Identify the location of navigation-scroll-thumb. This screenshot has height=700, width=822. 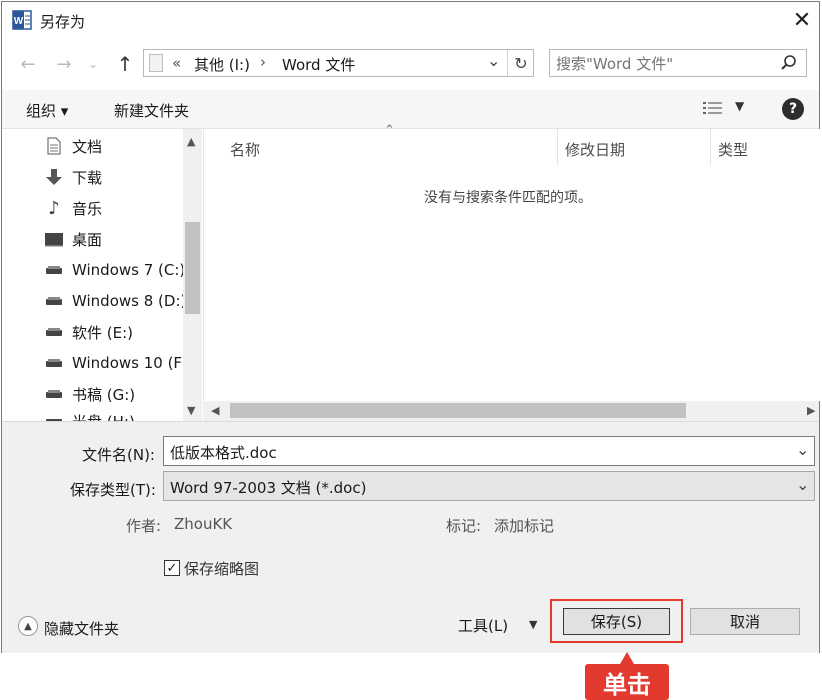
(192, 268).